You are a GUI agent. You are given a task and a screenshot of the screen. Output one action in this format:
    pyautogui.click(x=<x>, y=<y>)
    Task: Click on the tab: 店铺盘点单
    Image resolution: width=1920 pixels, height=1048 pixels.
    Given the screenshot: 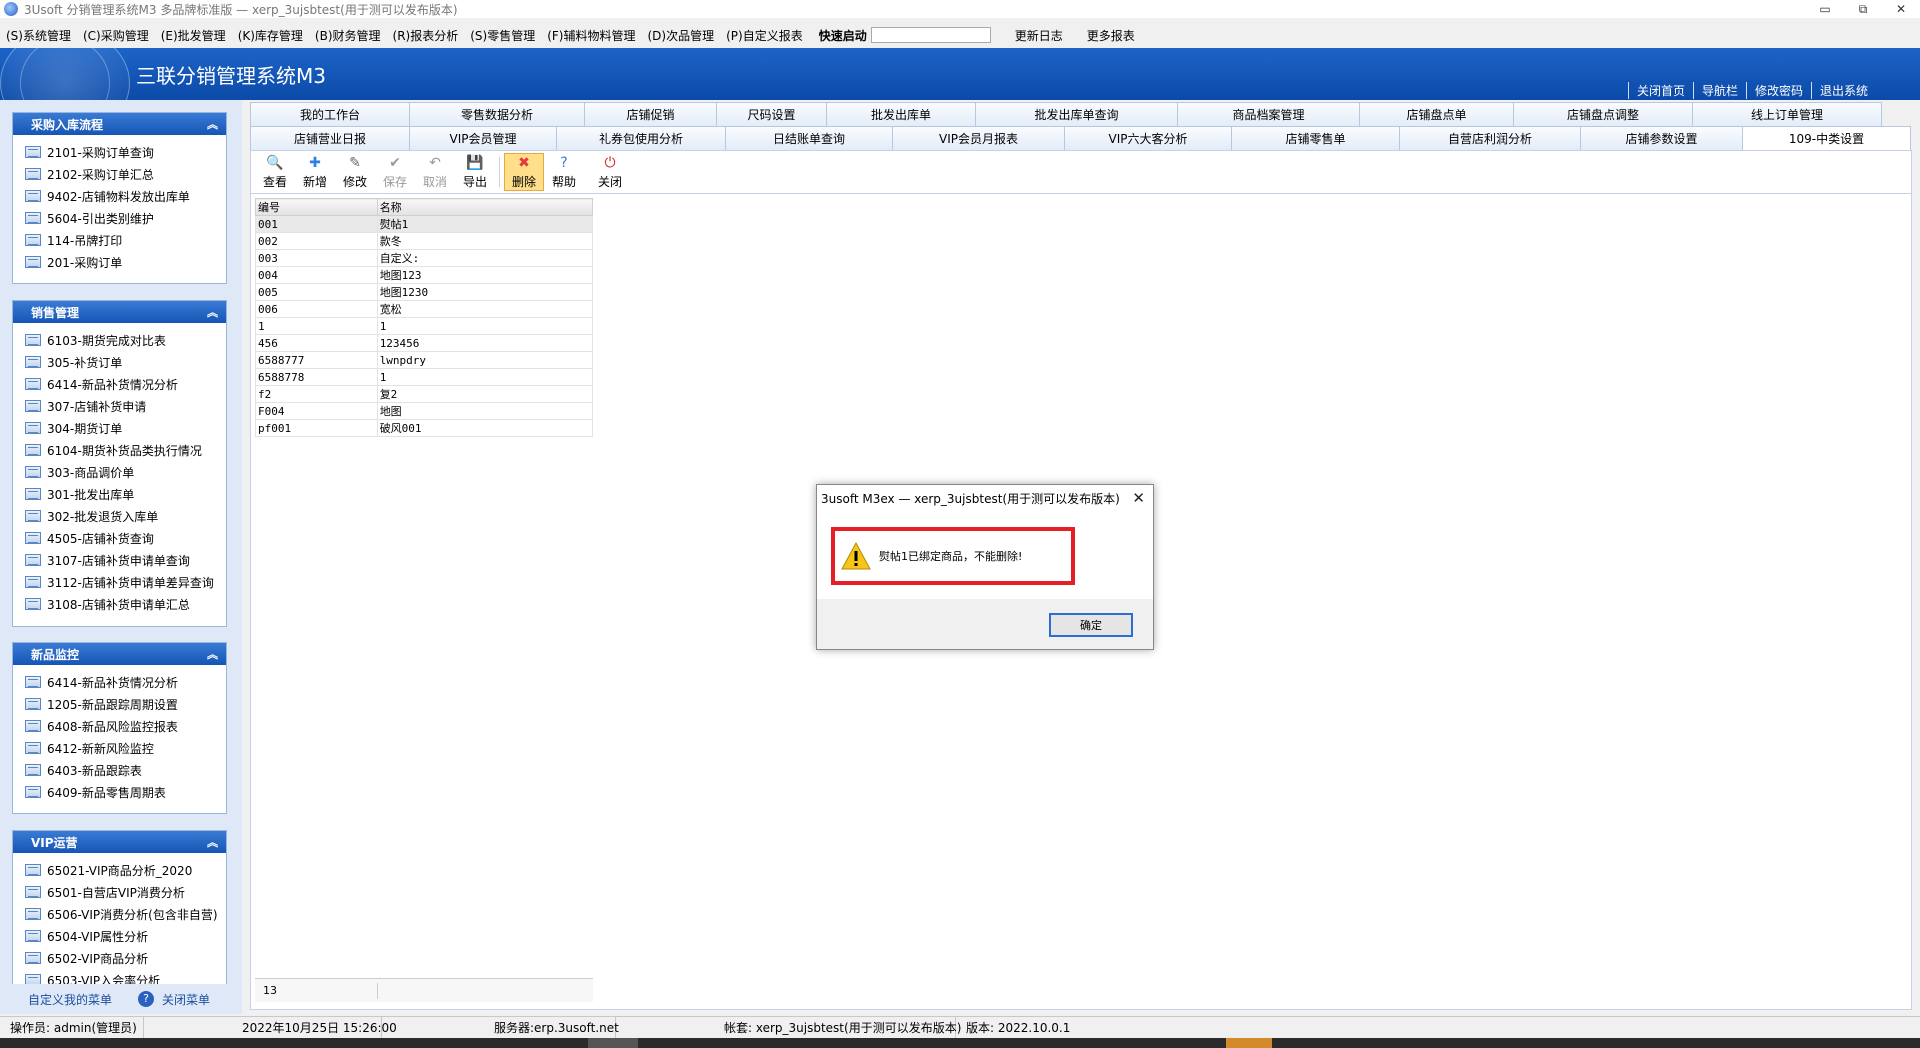 What is the action you would take?
    pyautogui.click(x=1436, y=114)
    